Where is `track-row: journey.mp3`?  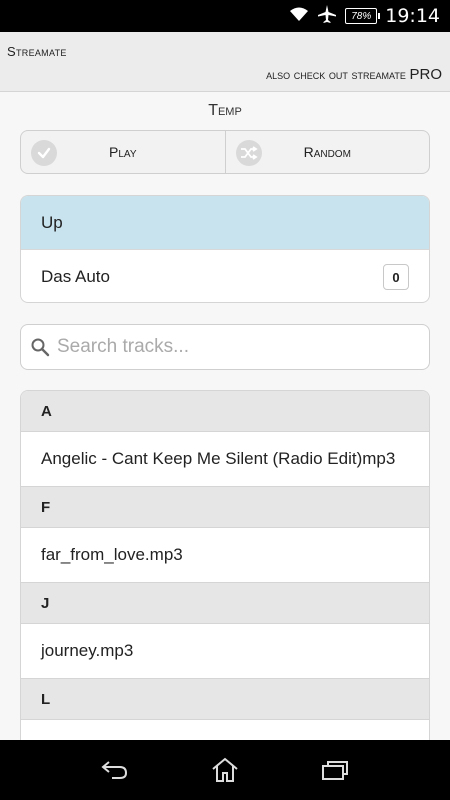 track-row: journey.mp3 is located at coordinates (225, 651).